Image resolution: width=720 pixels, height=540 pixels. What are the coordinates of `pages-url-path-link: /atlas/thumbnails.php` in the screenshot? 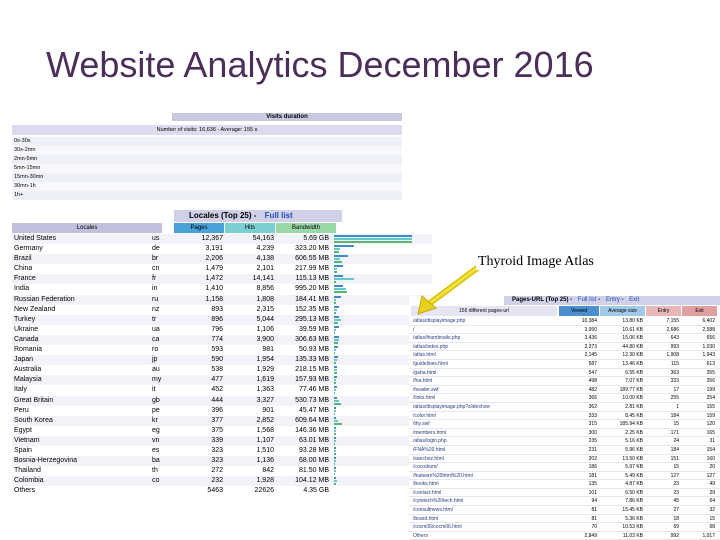 It's located at (436, 338).